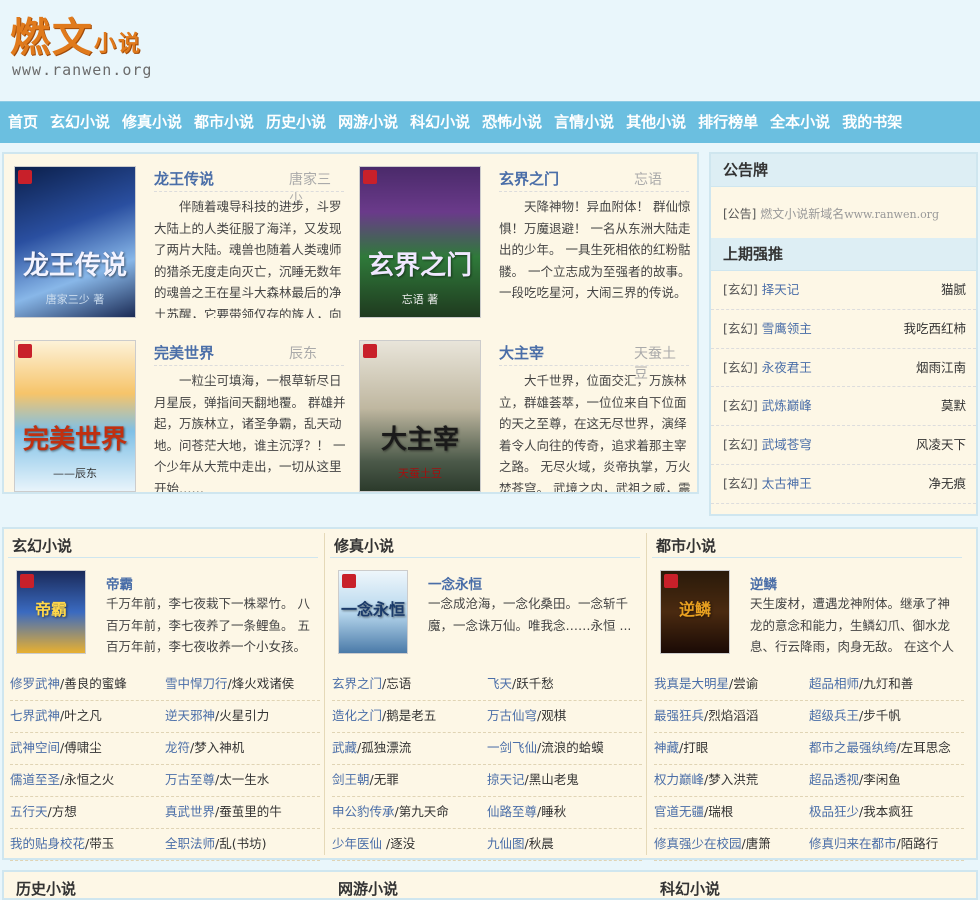 The image size is (980, 900). Describe the element at coordinates (679, 779) in the screenshot. I see `book-title-link: 权力巅峰` at that location.